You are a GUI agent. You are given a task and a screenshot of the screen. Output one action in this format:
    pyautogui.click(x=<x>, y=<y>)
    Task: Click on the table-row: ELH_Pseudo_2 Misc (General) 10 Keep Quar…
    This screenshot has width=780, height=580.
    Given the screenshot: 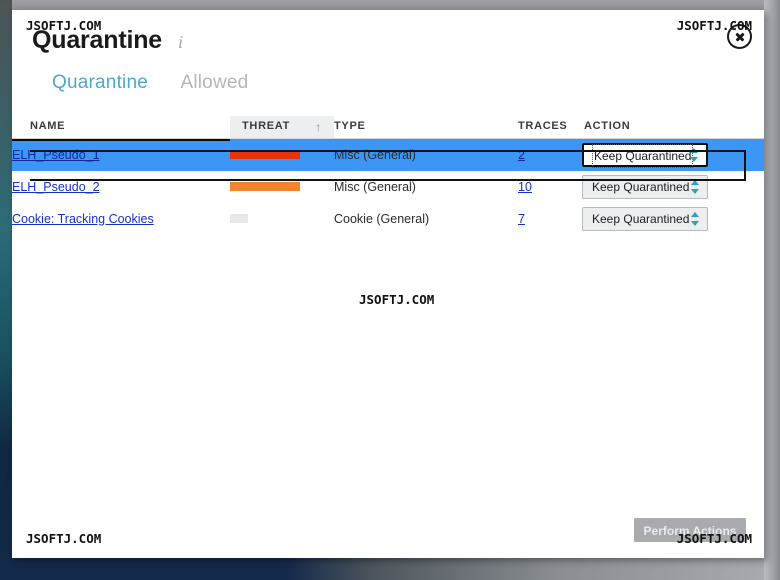 What is the action you would take?
    pyautogui.click(x=388, y=187)
    